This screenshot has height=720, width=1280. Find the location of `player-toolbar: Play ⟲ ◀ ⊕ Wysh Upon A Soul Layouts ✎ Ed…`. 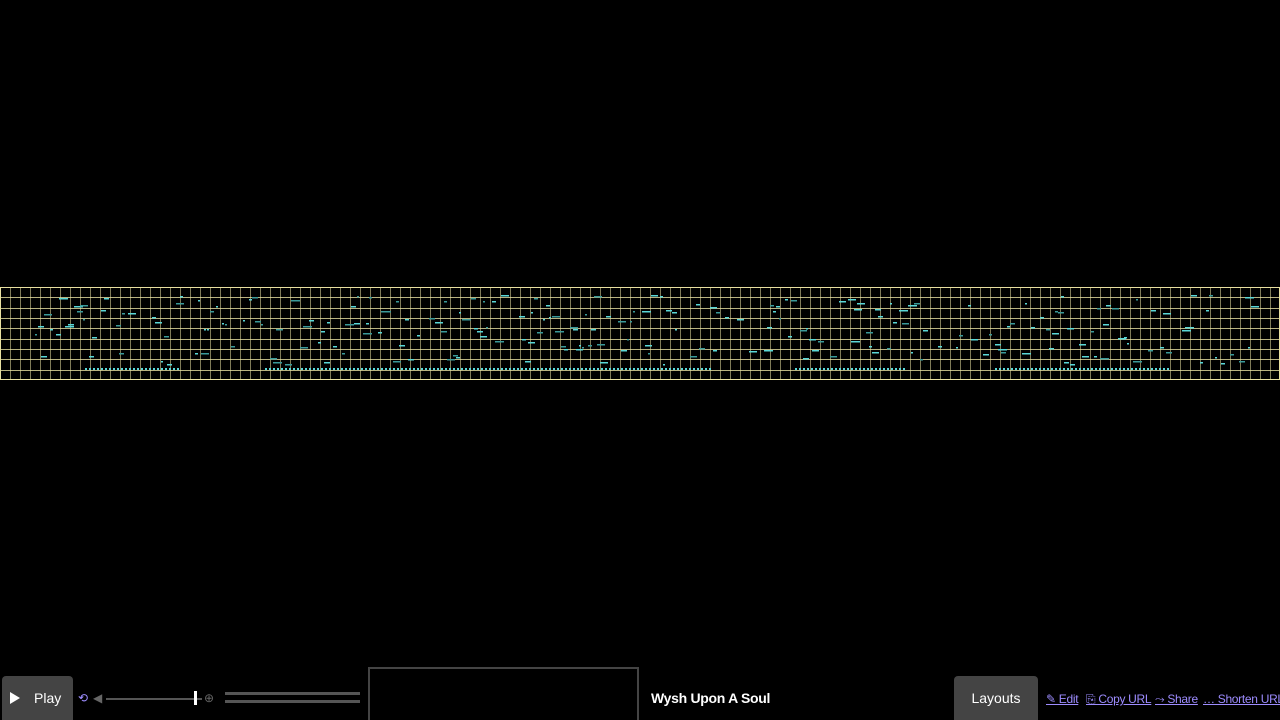

player-toolbar: Play ⟲ ◀ ⊕ Wysh Upon A Soul Layouts ✎ Ed… is located at coordinates (640, 693).